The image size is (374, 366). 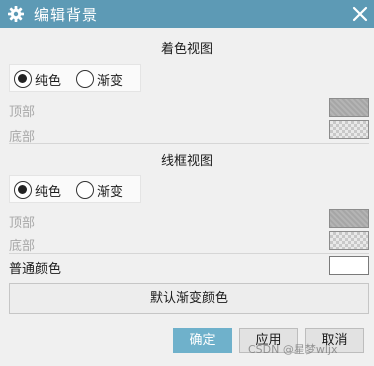 I want to click on shaded-gradient-radio: 渐变, so click(x=99, y=79).